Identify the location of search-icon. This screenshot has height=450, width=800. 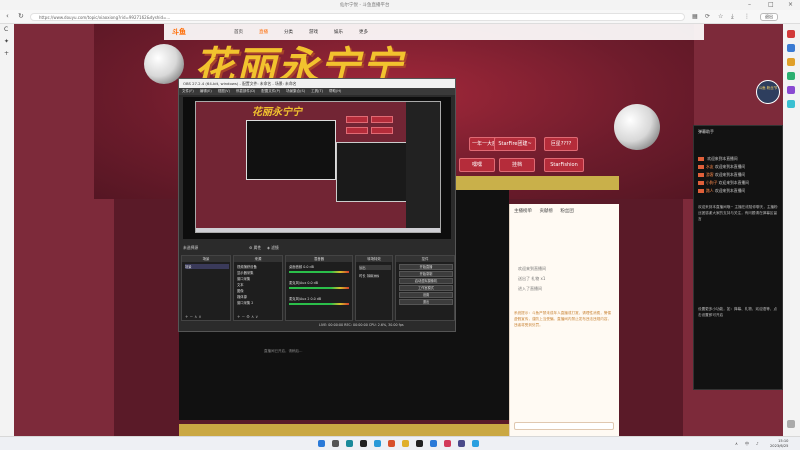
(335, 443).